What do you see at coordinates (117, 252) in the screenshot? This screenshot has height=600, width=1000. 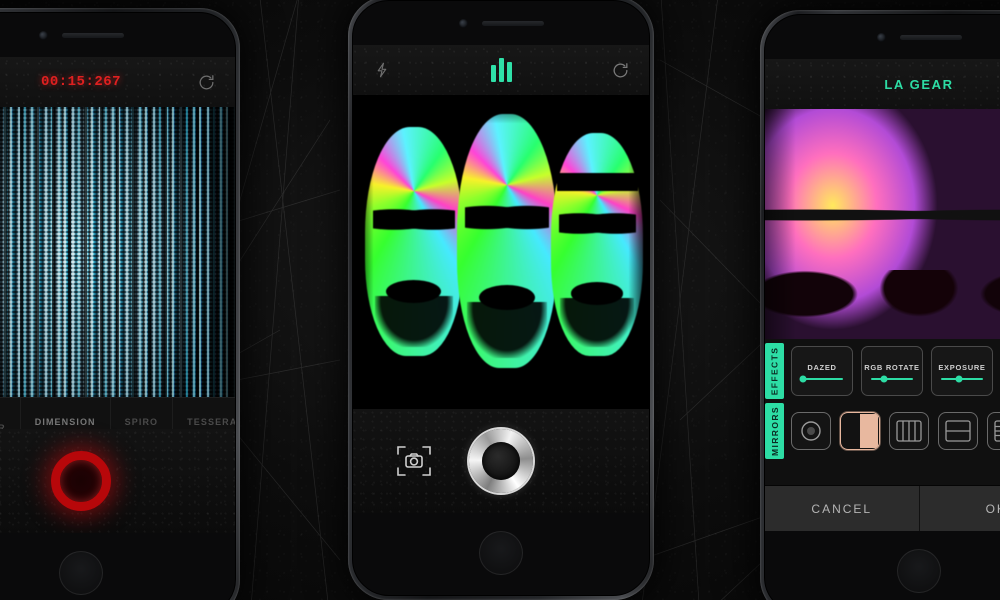 I see `glitch-mirror-preview` at bounding box center [117, 252].